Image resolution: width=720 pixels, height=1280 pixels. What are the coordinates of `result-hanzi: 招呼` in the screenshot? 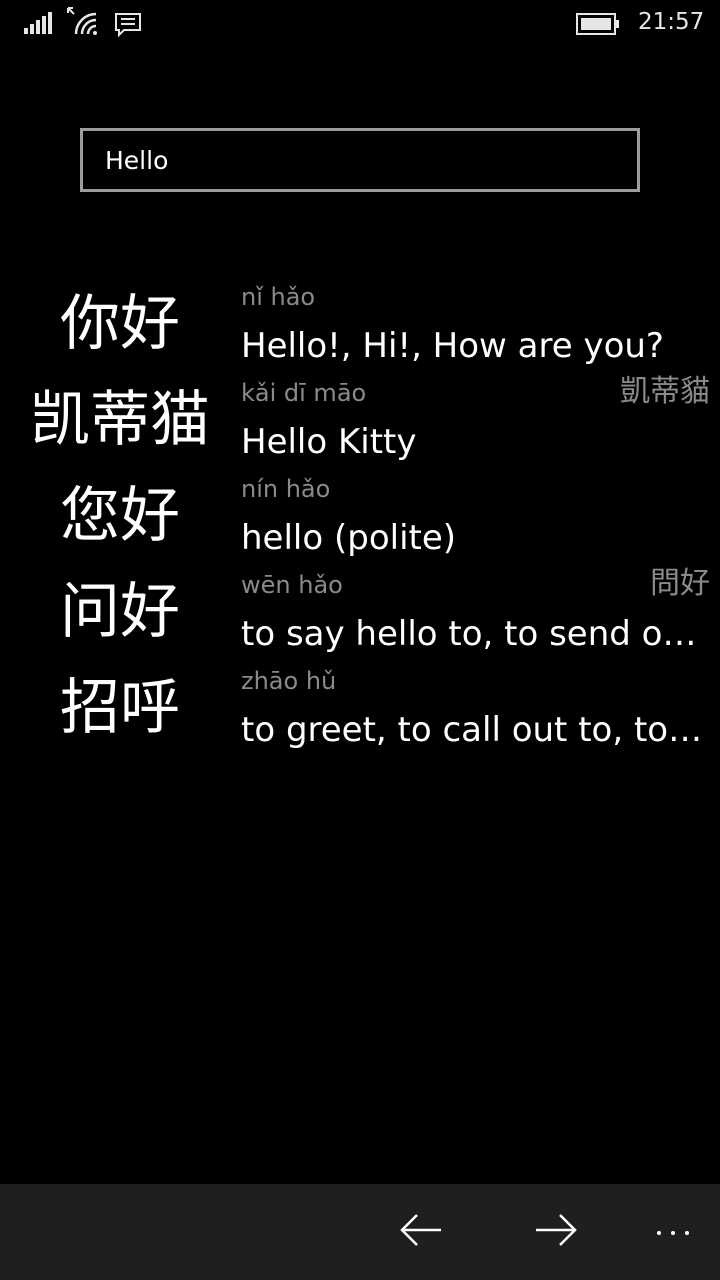 It's located at (120, 708).